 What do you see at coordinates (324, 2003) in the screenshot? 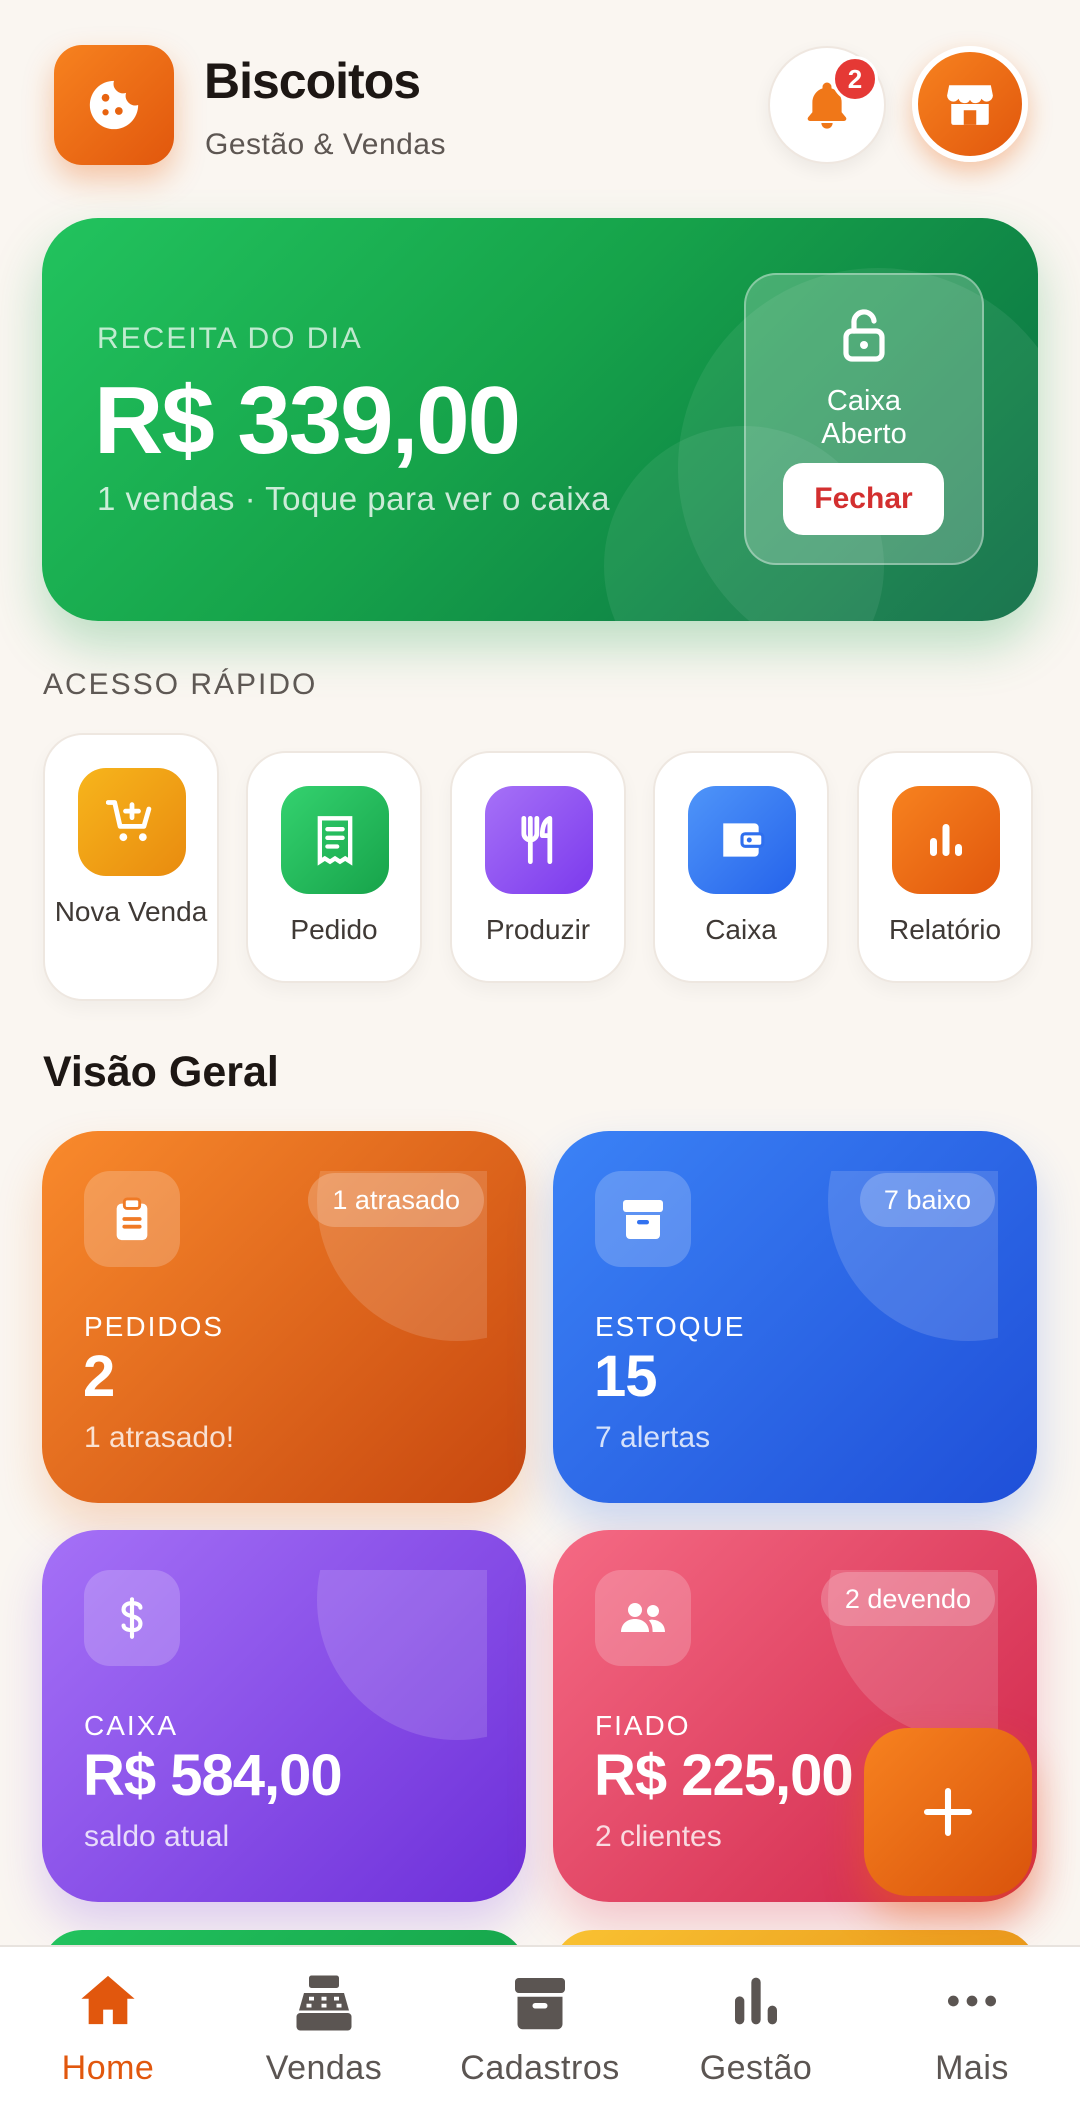
I see `cash-register-icon` at bounding box center [324, 2003].